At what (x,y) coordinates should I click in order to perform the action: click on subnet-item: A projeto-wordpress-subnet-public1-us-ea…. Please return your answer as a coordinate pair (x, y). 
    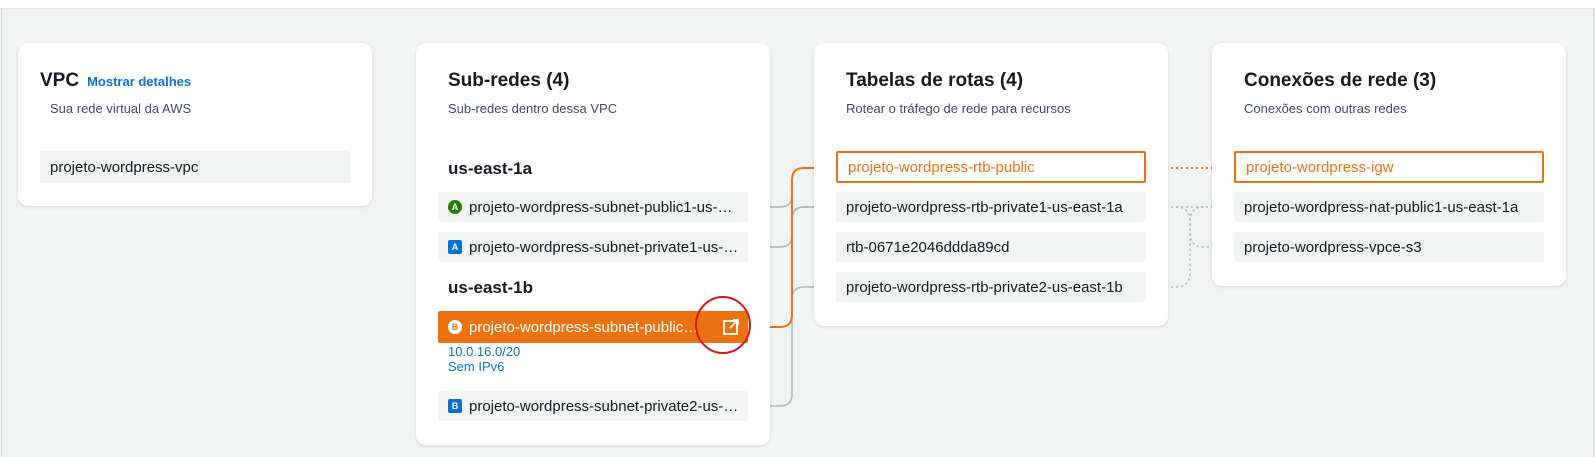
    Looking at the image, I should click on (593, 207).